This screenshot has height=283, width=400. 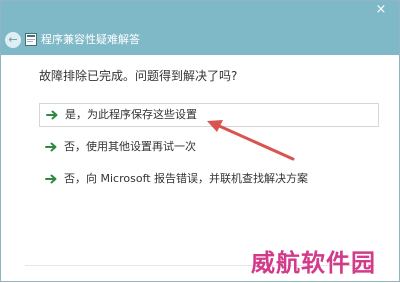 What do you see at coordinates (313, 262) in the screenshot?
I see `watermark-text: 威航软件园` at bounding box center [313, 262].